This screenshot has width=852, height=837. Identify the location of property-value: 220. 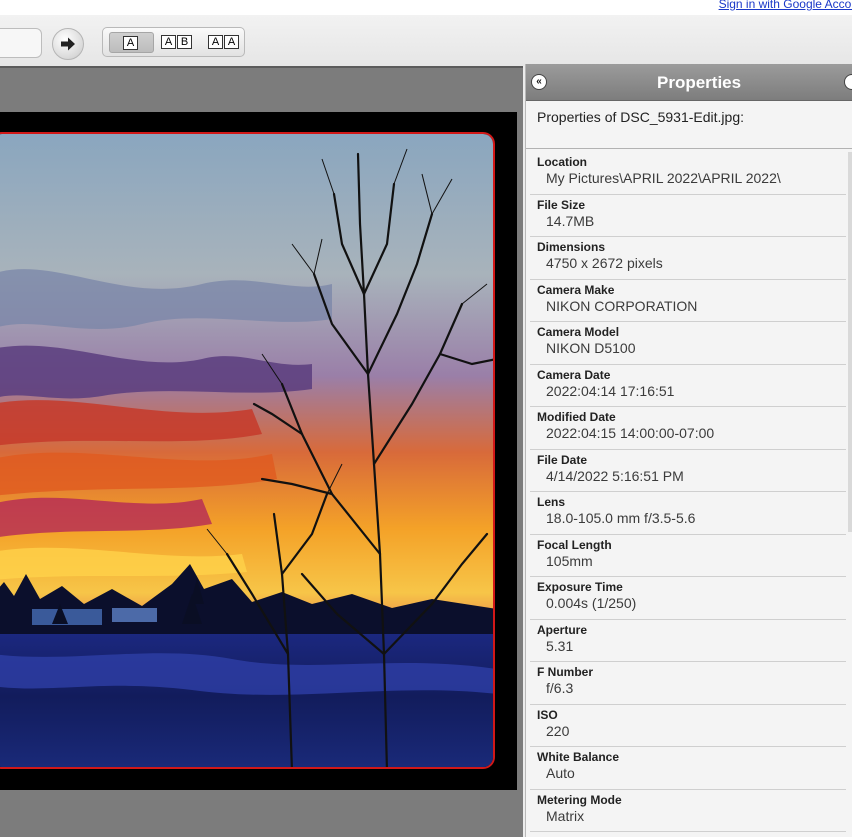
(558, 730).